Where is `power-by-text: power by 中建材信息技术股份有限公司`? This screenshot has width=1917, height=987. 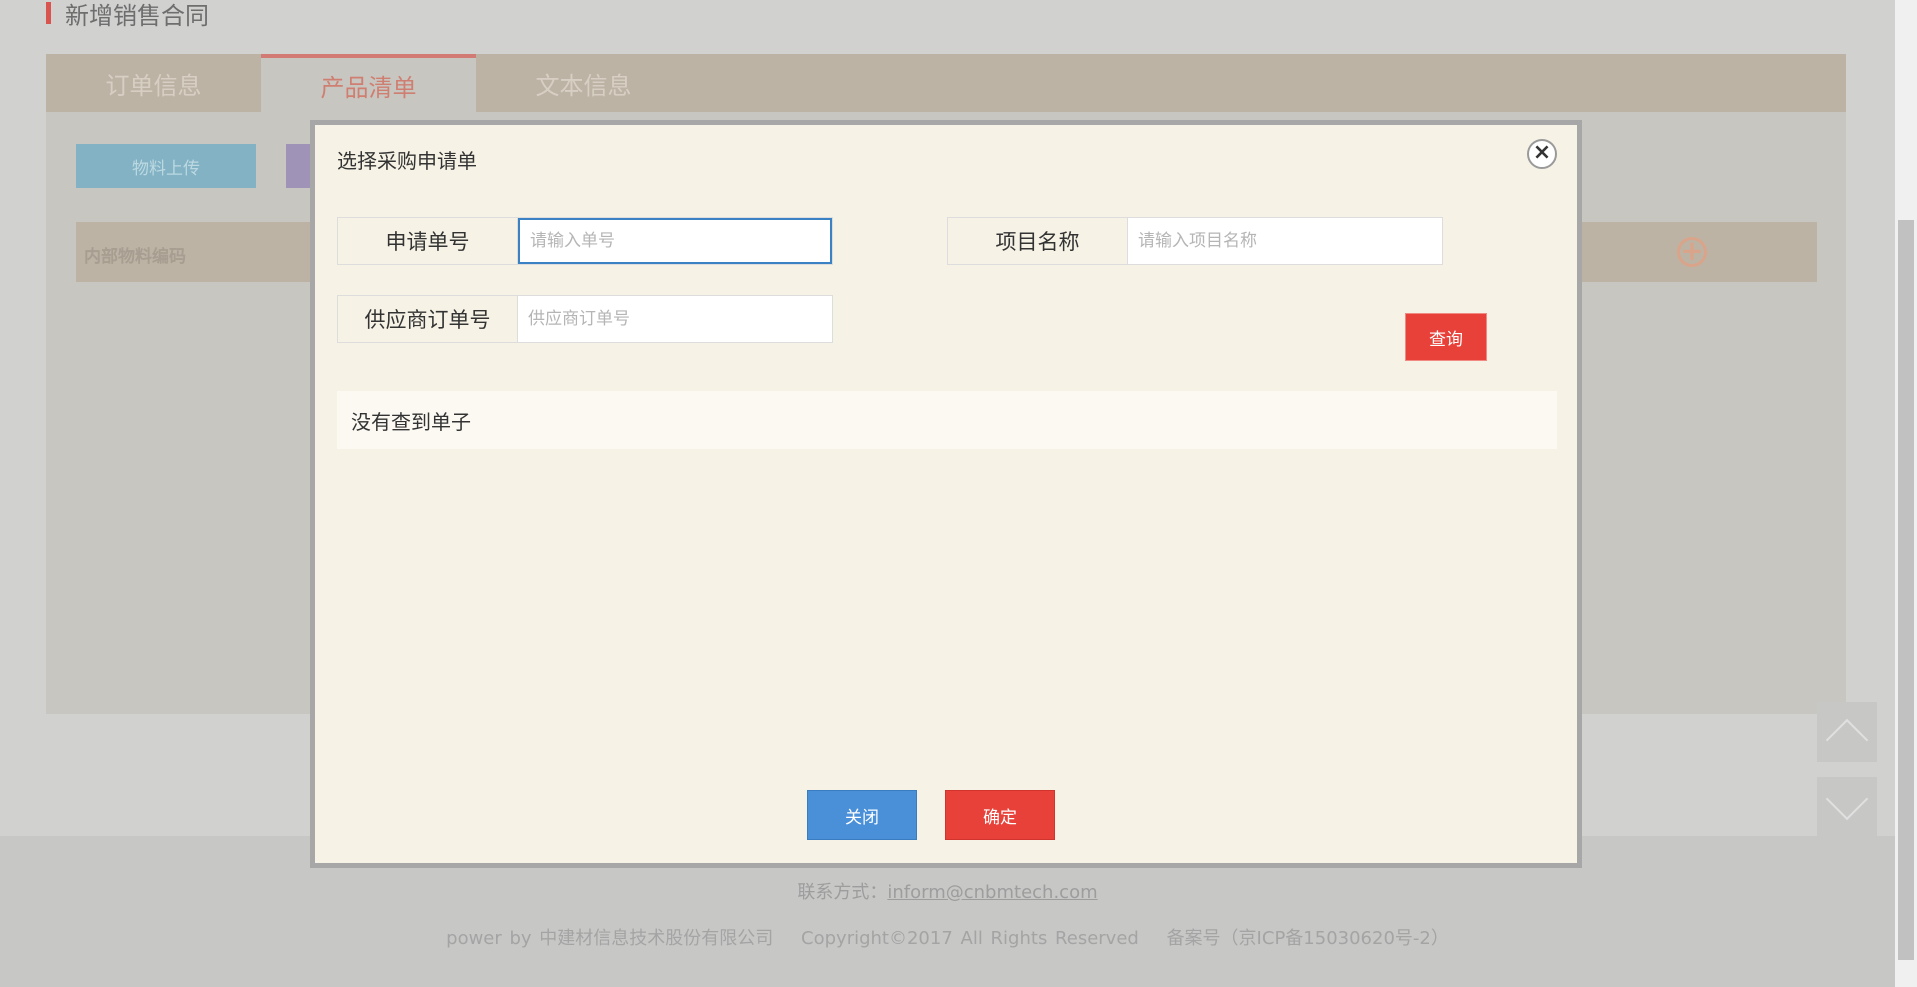
power-by-text: power by 中建材信息技术股份有限公司 is located at coordinates (610, 938).